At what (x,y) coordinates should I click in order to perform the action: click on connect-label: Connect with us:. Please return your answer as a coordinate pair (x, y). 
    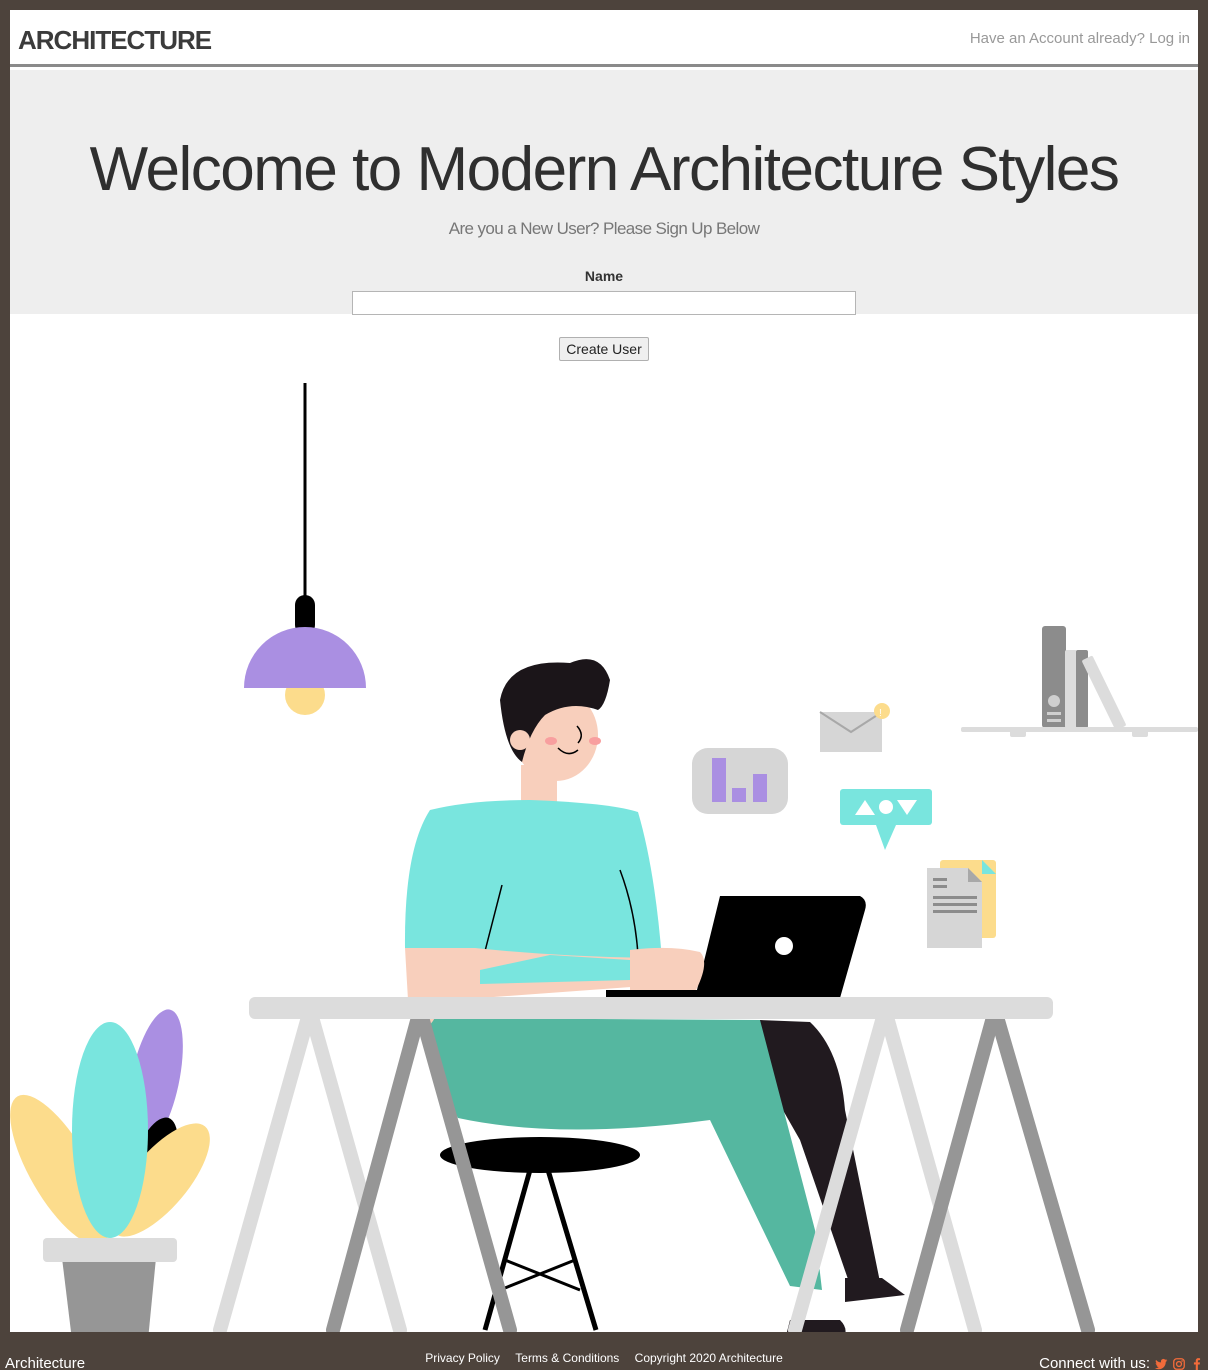
    Looking at the image, I should click on (1094, 1362).